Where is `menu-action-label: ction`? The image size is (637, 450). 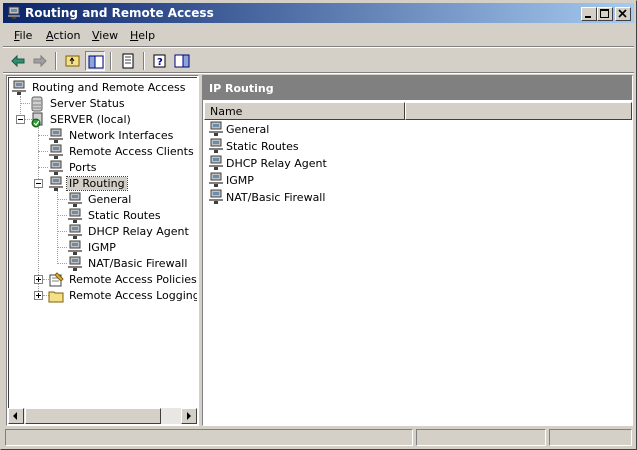 menu-action-label: ction is located at coordinates (67, 35).